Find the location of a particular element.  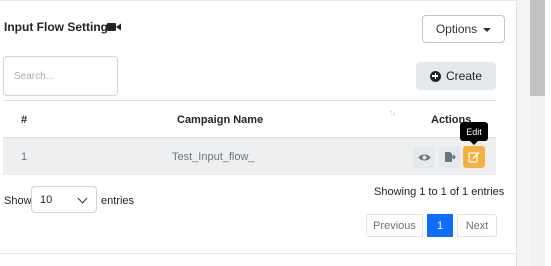

sort-icon: ↑↓ is located at coordinates (392, 112).